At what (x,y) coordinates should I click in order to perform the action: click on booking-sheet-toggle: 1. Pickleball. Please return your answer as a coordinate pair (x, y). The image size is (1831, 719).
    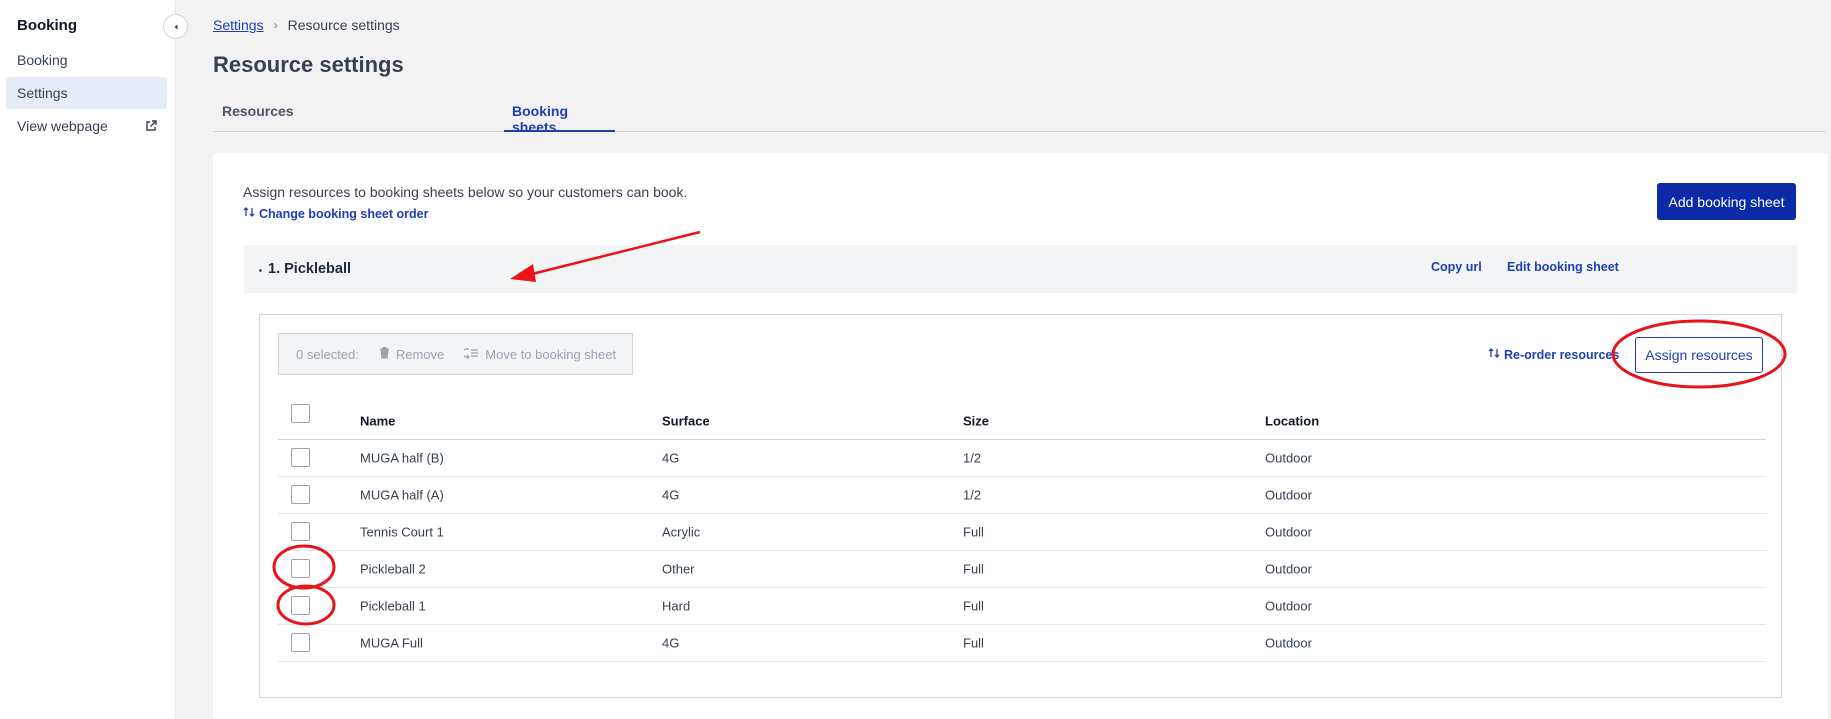
    Looking at the image, I should click on (304, 269).